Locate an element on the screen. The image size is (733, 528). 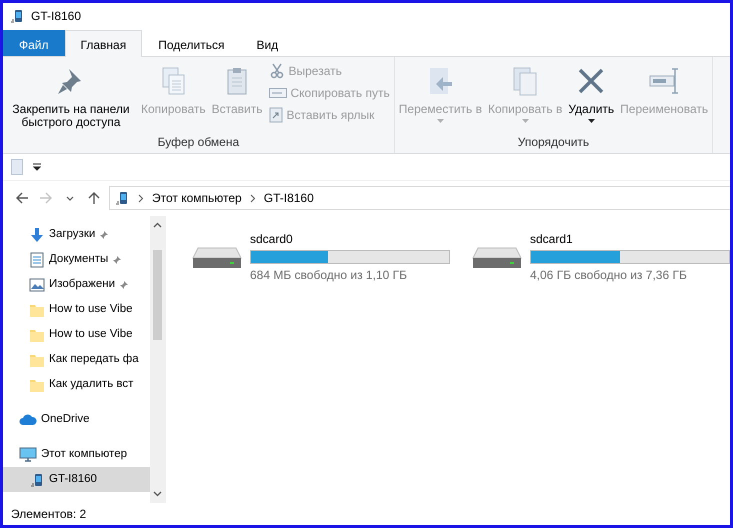
sidebar-item: Как передать фа is located at coordinates (76, 359).